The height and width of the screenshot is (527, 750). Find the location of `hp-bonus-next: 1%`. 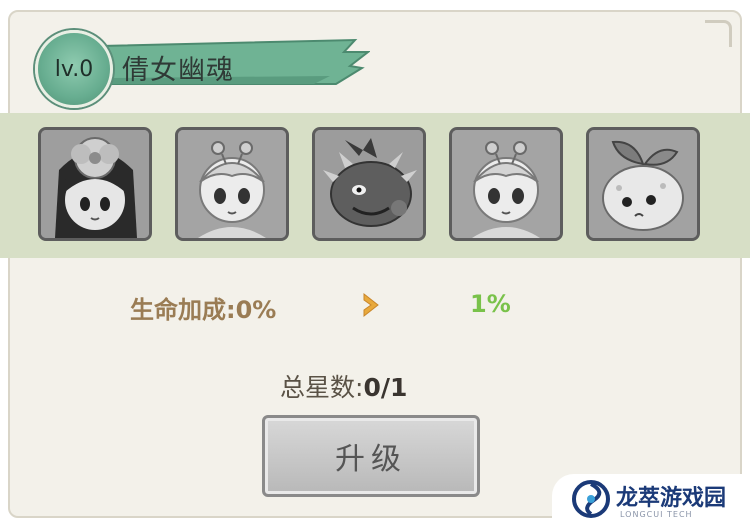

hp-bonus-next: 1% is located at coordinates (490, 304).